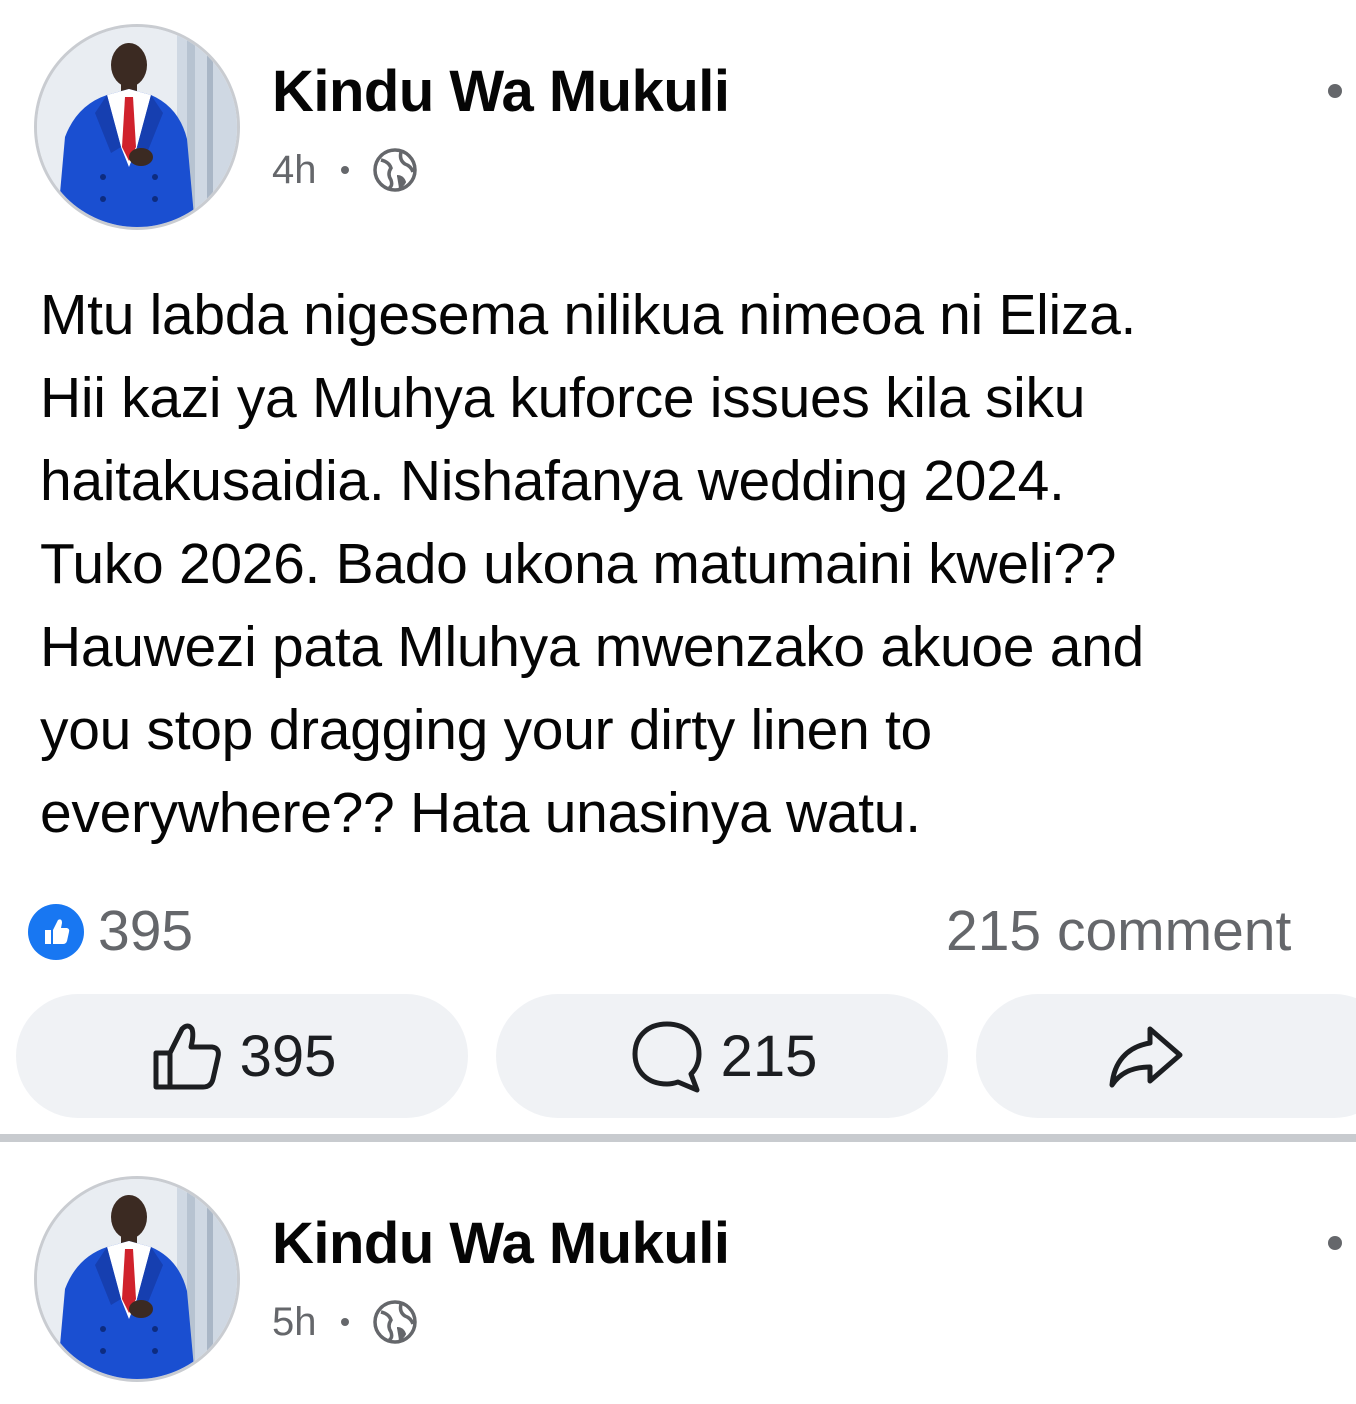 Image resolution: width=1356 pixels, height=1404 pixels. I want to click on post-meta: 4h, so click(345, 170).